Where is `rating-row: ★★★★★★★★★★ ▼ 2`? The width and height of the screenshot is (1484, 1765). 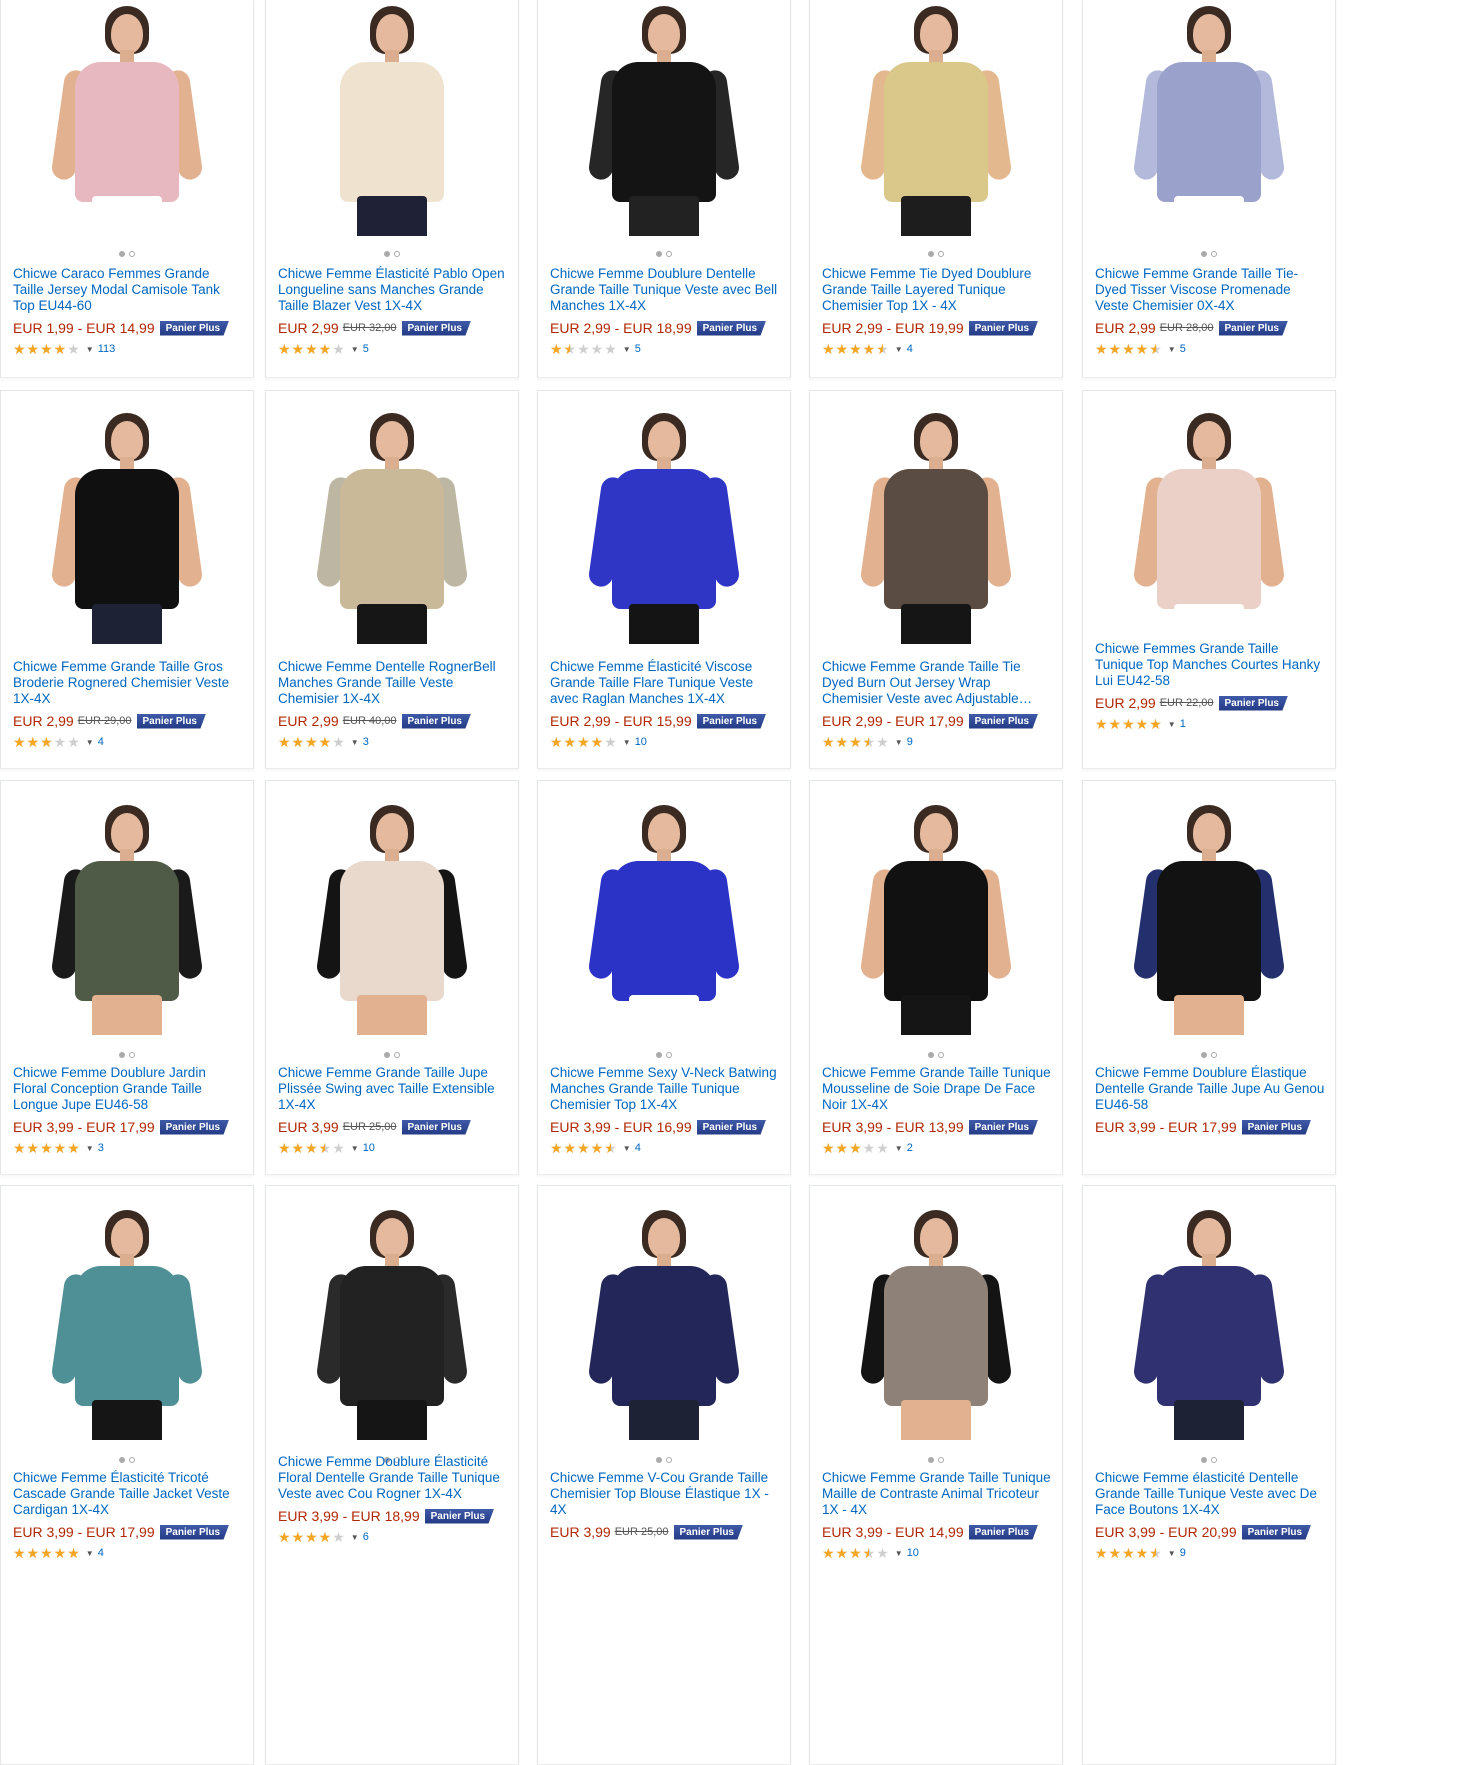 rating-row: ★★★★★★★★★★ ▼ 2 is located at coordinates (867, 1148).